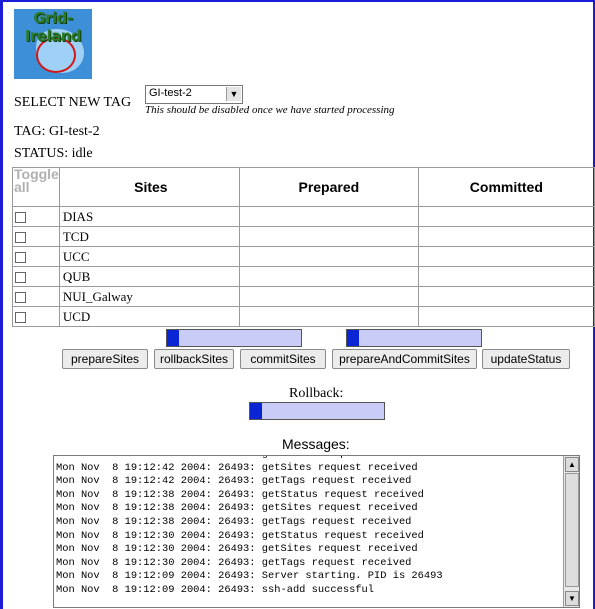 Image resolution: width=595 pixels, height=609 pixels. Describe the element at coordinates (316, 393) in the screenshot. I see `rollback-label: Rollback:` at that location.